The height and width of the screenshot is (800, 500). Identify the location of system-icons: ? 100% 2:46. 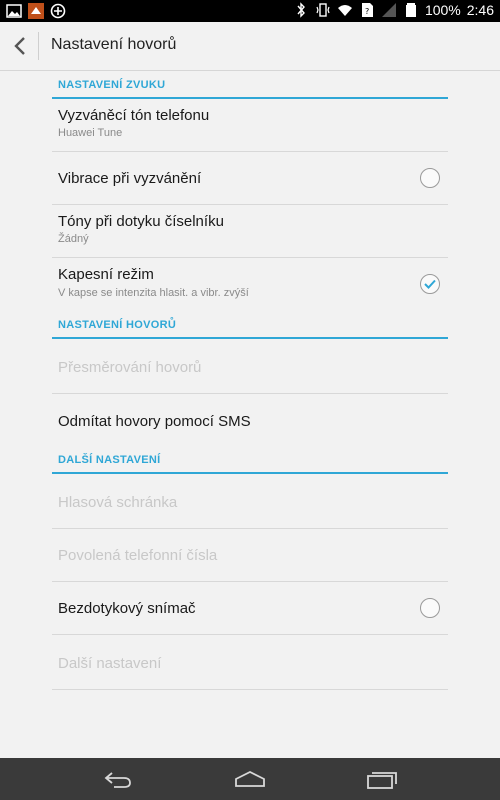
(393, 10).